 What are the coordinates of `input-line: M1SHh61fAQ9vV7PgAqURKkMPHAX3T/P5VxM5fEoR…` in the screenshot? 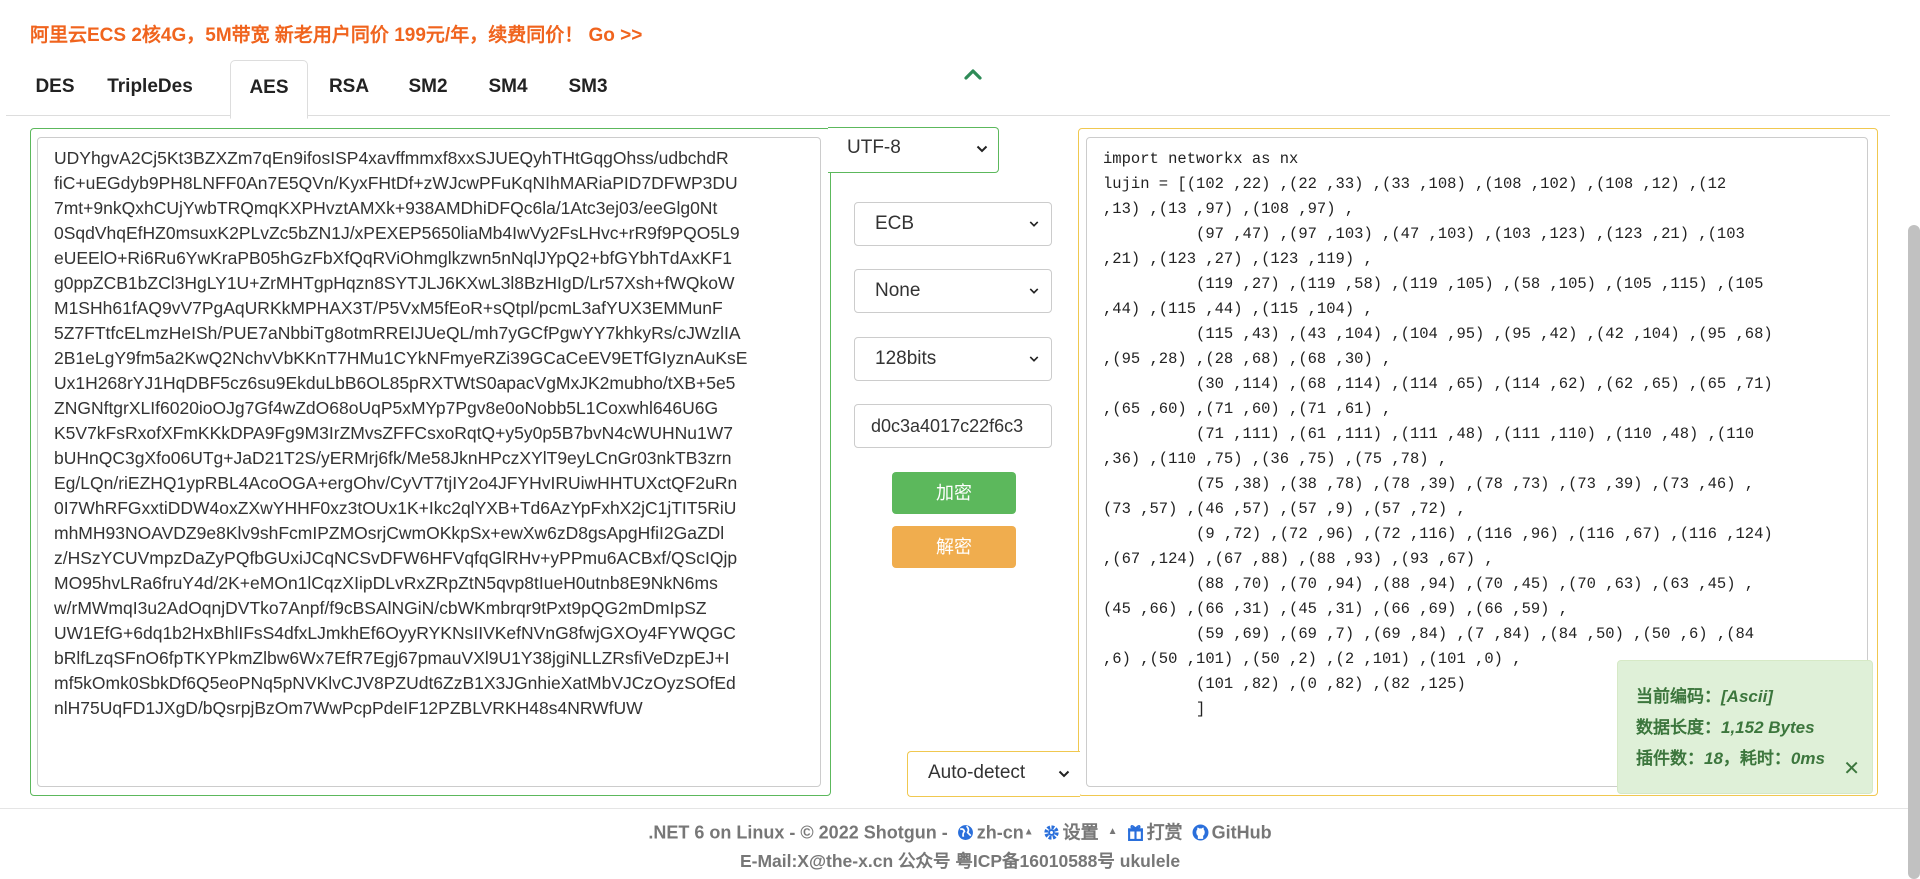 It's located at (388, 308).